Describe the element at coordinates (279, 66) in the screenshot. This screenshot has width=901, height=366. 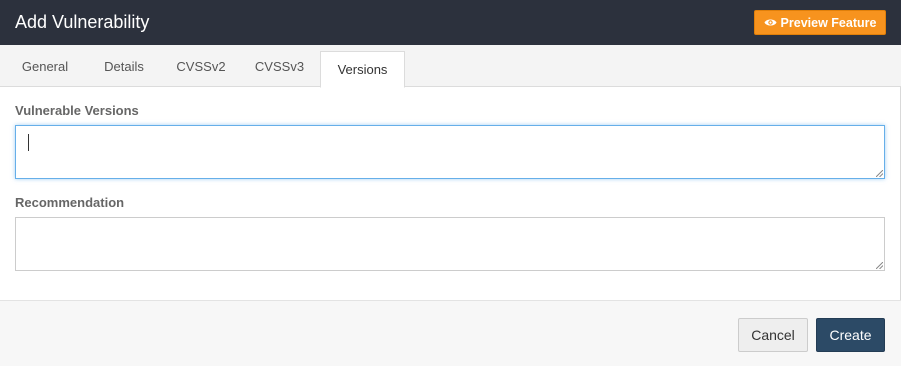
I see `tab-cvssv3: CVSSv3` at that location.